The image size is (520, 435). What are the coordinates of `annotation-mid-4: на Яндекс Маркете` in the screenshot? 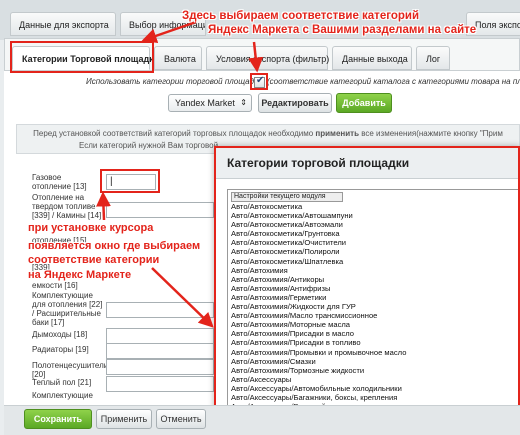 It's located at (80, 275).